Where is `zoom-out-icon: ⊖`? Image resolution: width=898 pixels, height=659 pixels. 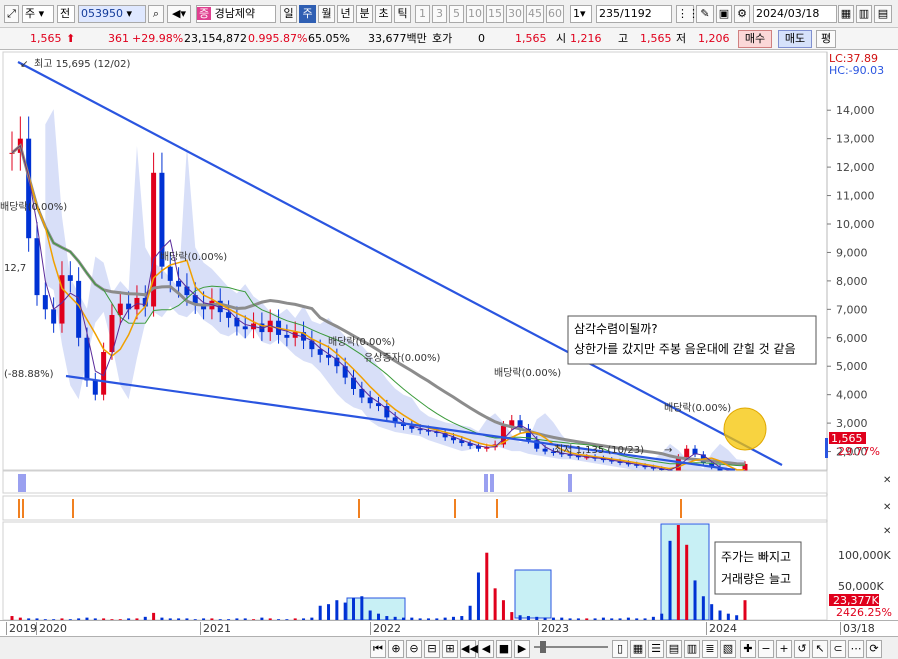 zoom-out-icon: ⊖ is located at coordinates (414, 649).